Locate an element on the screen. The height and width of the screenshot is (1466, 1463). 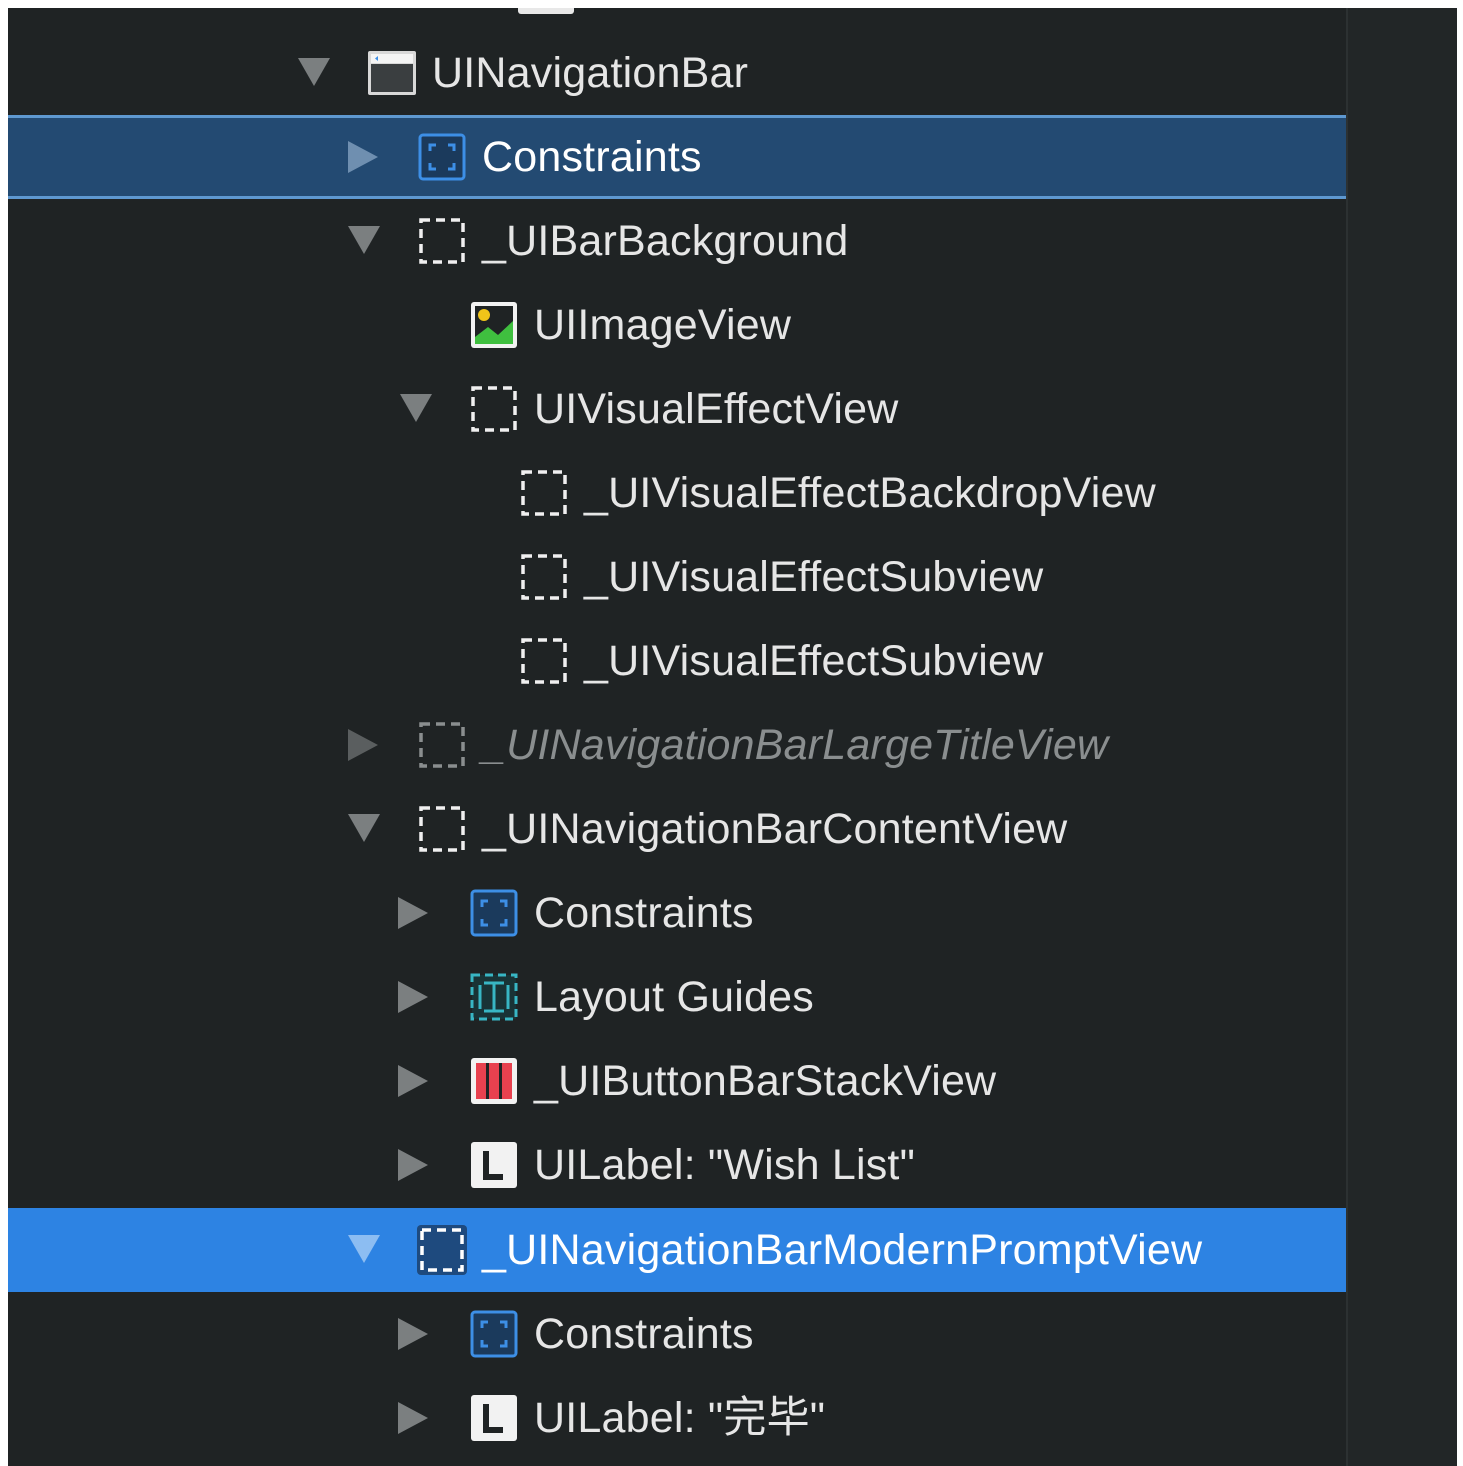
row-label: Layout Guides is located at coordinates (674, 997).